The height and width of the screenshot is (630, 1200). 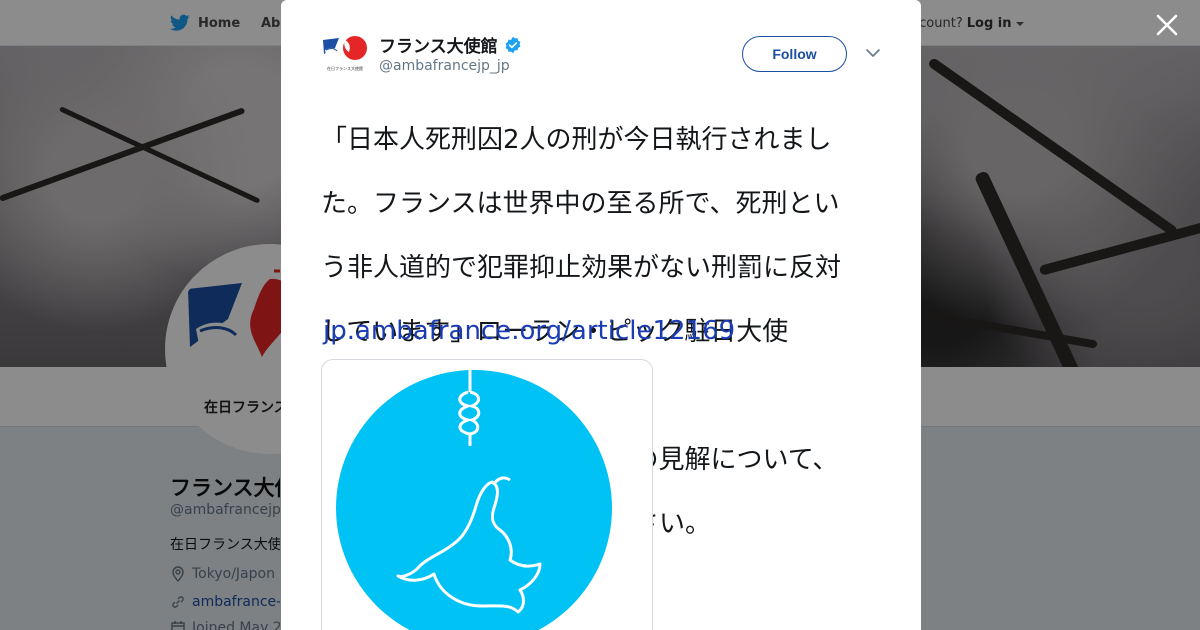 What do you see at coordinates (438, 47) in the screenshot?
I see `author-name-text: フランス大使館` at bounding box center [438, 47].